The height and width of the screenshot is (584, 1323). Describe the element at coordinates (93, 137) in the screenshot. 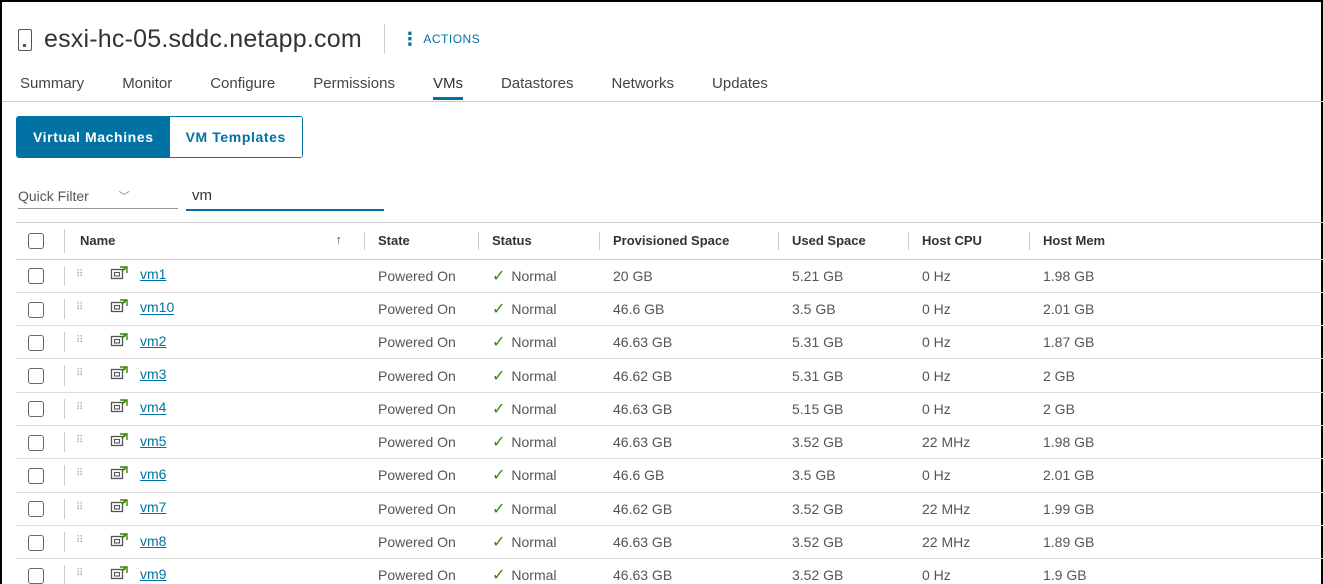

I see `virtual-machines-button: Virtual Machines` at that location.